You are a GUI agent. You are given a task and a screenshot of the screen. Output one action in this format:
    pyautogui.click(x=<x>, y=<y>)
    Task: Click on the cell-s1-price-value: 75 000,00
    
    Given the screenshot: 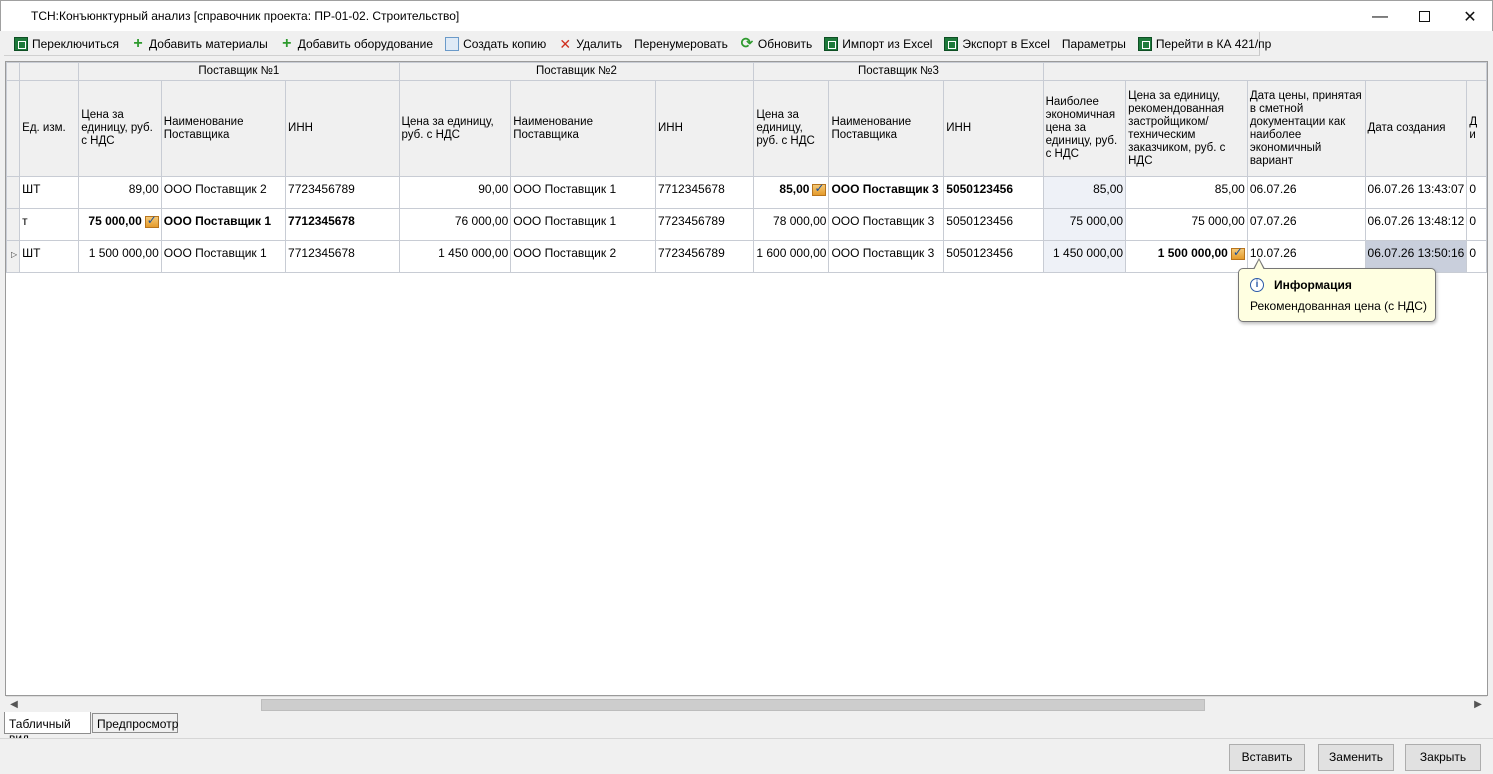 What is the action you would take?
    pyautogui.click(x=115, y=221)
    